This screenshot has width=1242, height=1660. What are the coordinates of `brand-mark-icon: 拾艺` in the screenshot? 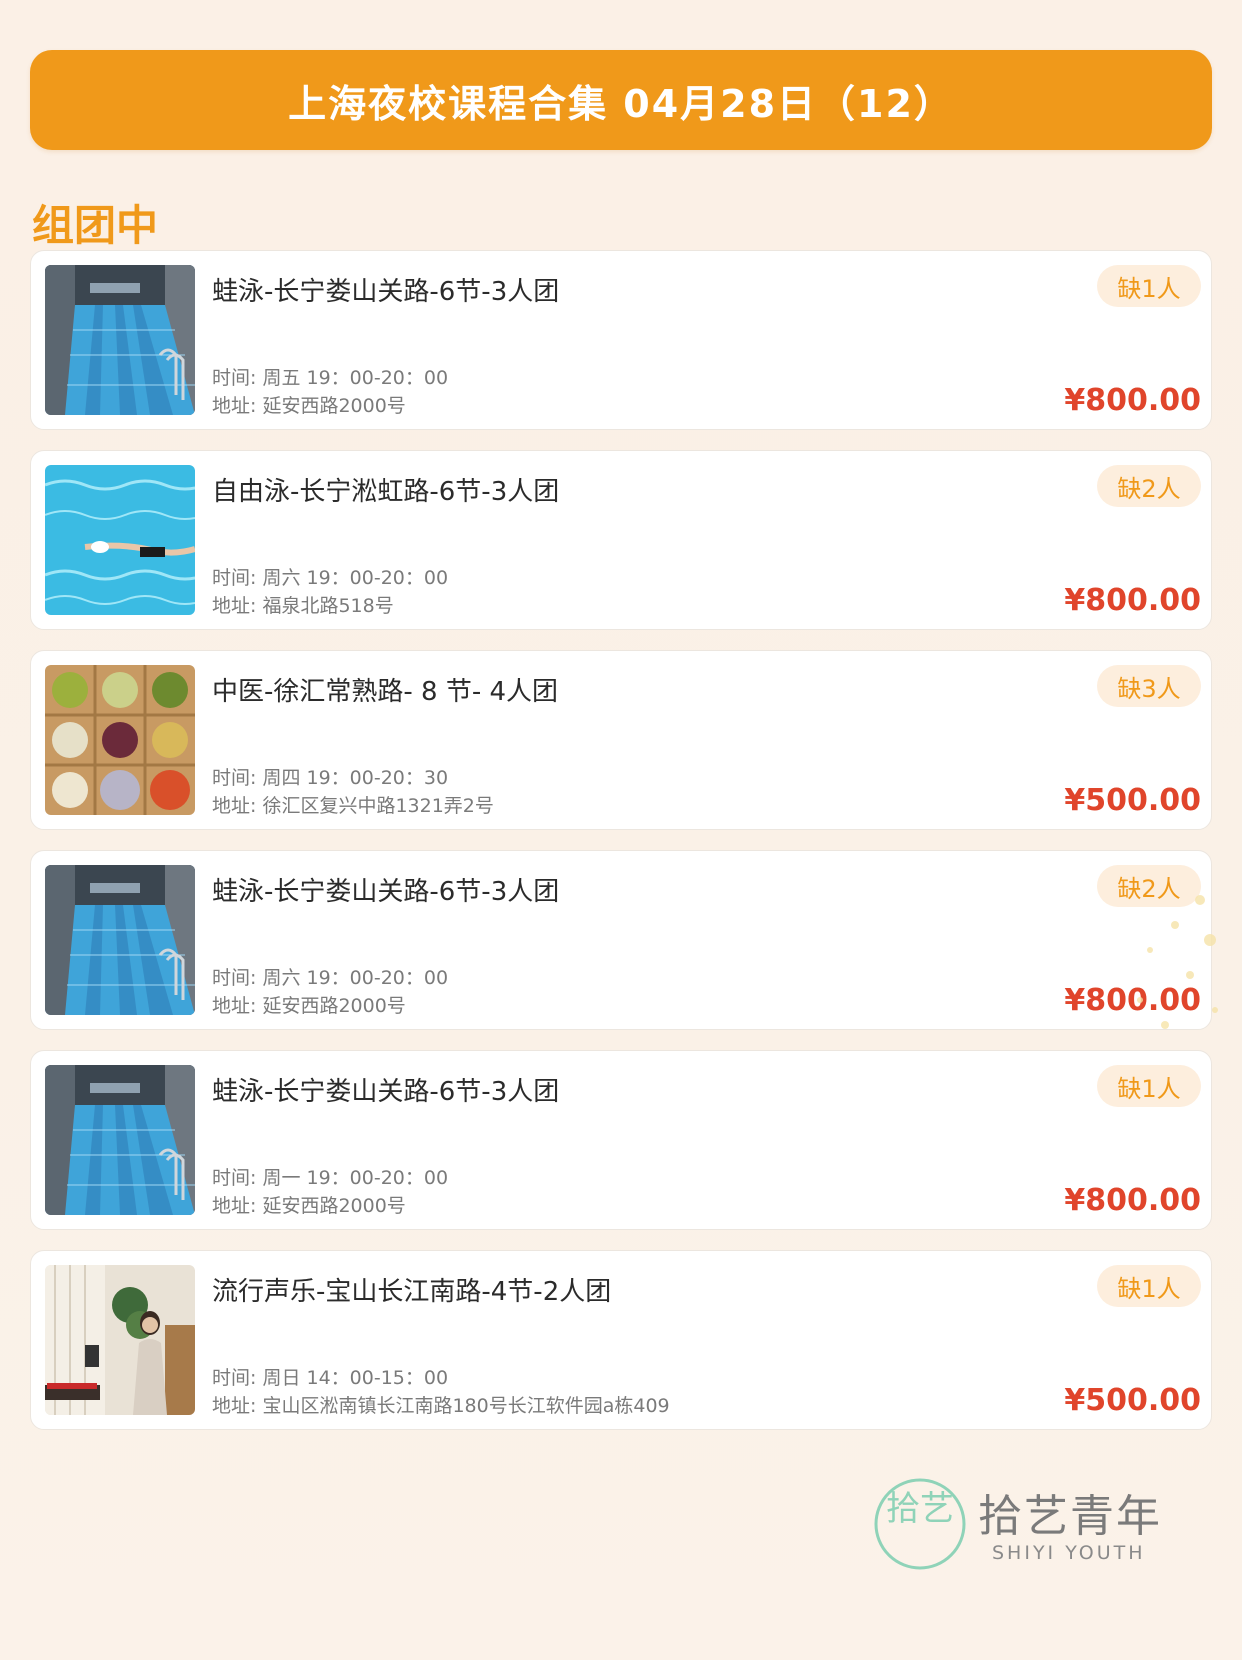 It's located at (920, 1524).